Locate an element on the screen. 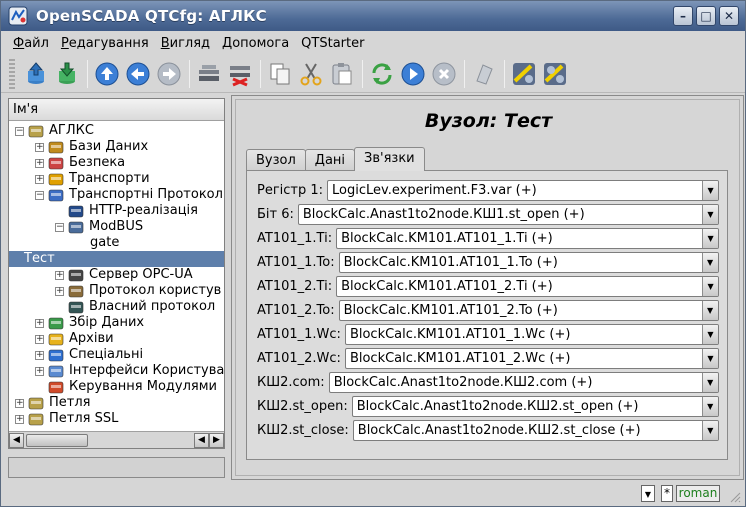 This screenshot has height=507, width=746. module-alt-button is located at coordinates (555, 74).